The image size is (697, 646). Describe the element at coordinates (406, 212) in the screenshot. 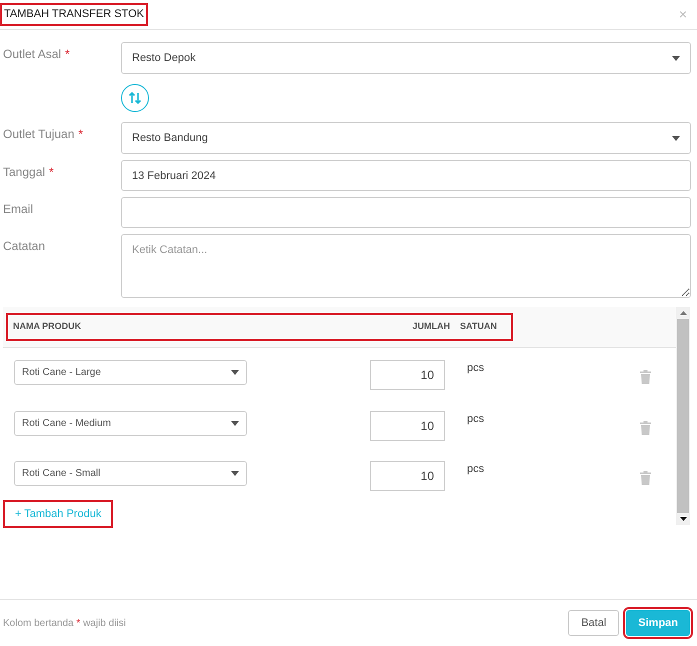

I see `text-field` at that location.